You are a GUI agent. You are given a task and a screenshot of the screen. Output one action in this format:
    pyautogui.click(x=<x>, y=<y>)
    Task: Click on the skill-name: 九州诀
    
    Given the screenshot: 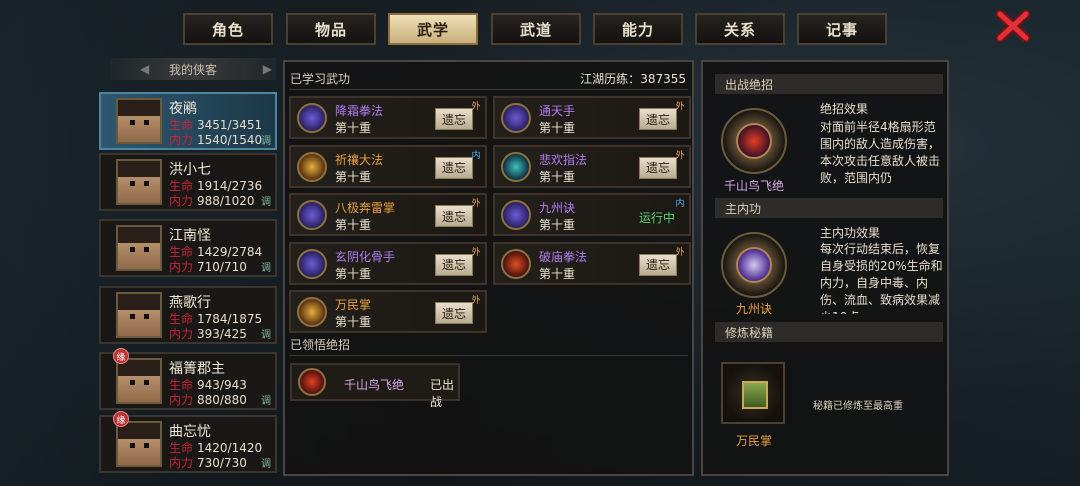 What is the action you would take?
    pyautogui.click(x=557, y=208)
    